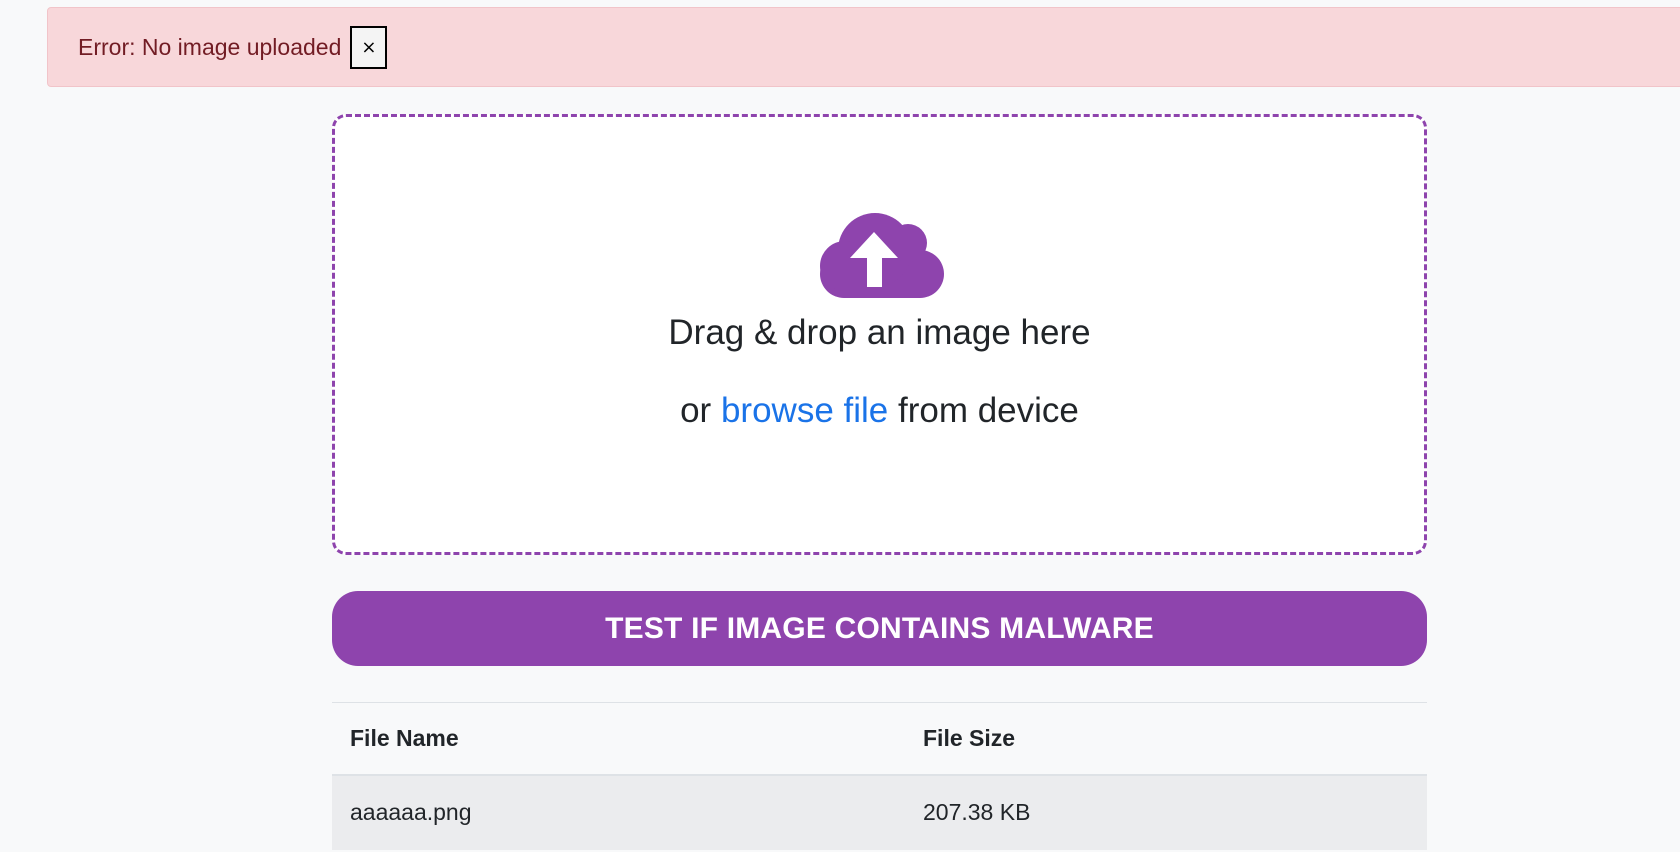 The width and height of the screenshot is (1680, 852). What do you see at coordinates (411, 812) in the screenshot?
I see `file-name-cell: aaaaaa.png` at bounding box center [411, 812].